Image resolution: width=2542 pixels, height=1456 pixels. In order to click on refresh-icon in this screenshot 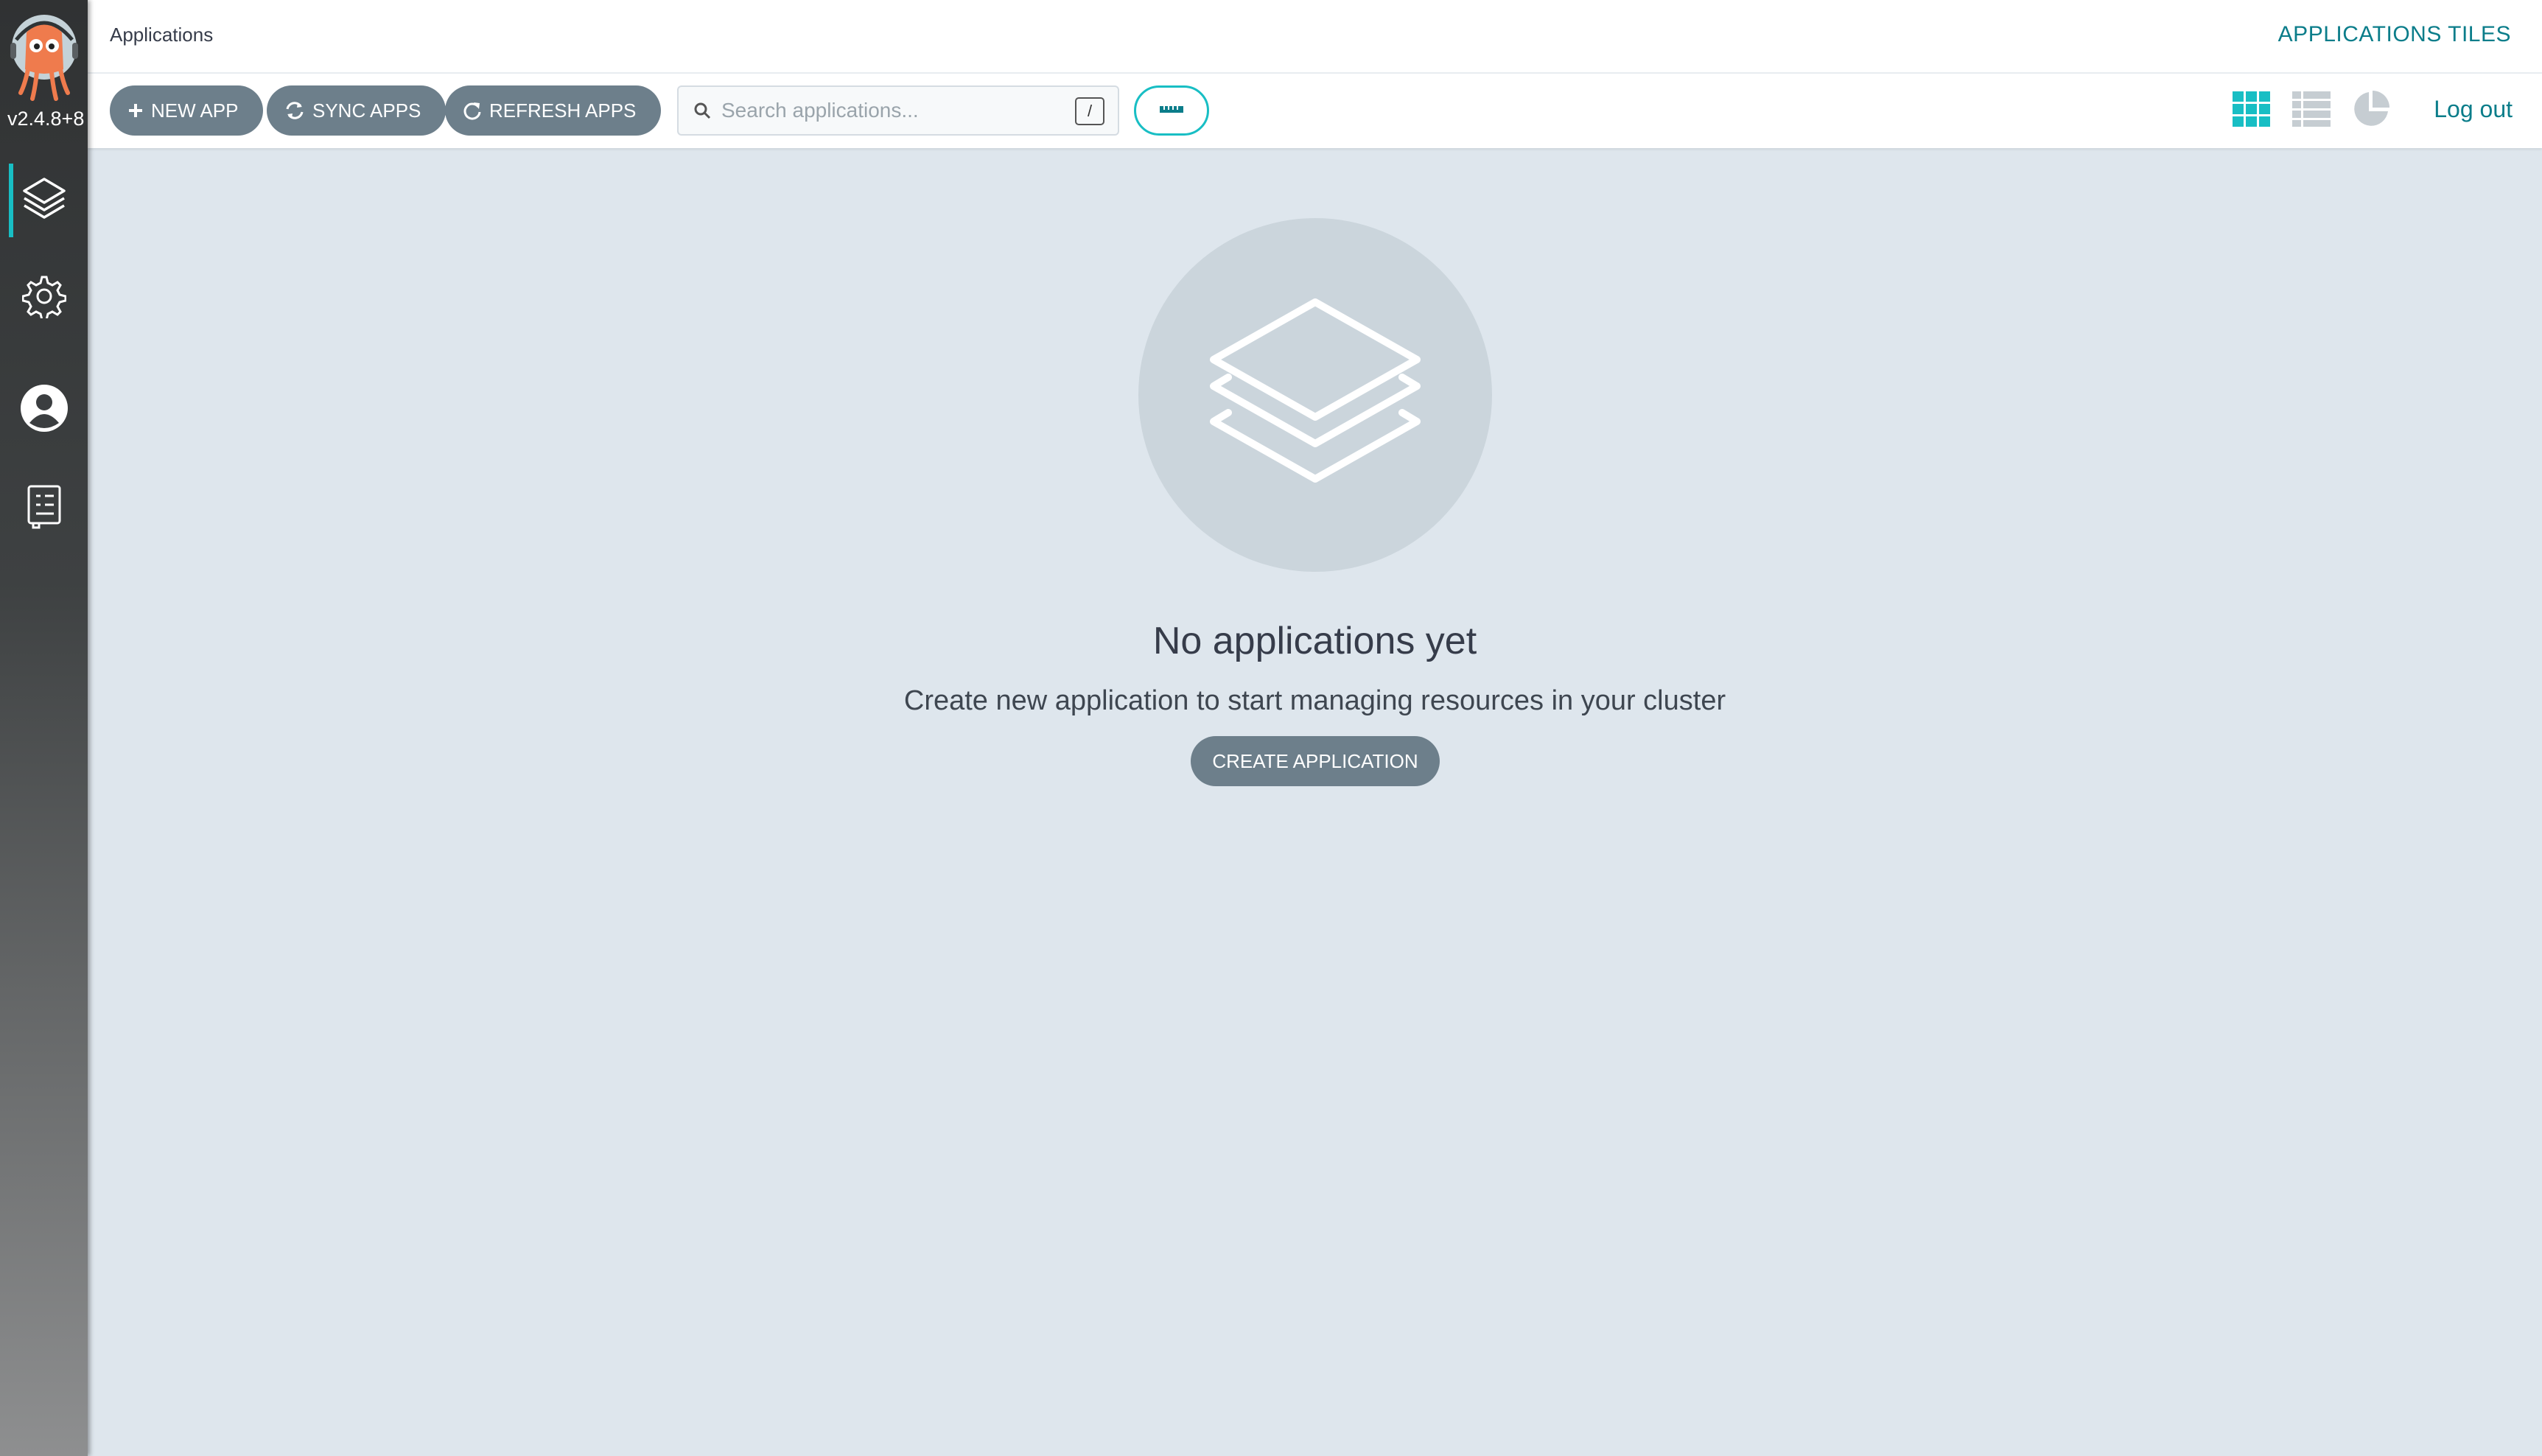, I will do `click(472, 110)`.